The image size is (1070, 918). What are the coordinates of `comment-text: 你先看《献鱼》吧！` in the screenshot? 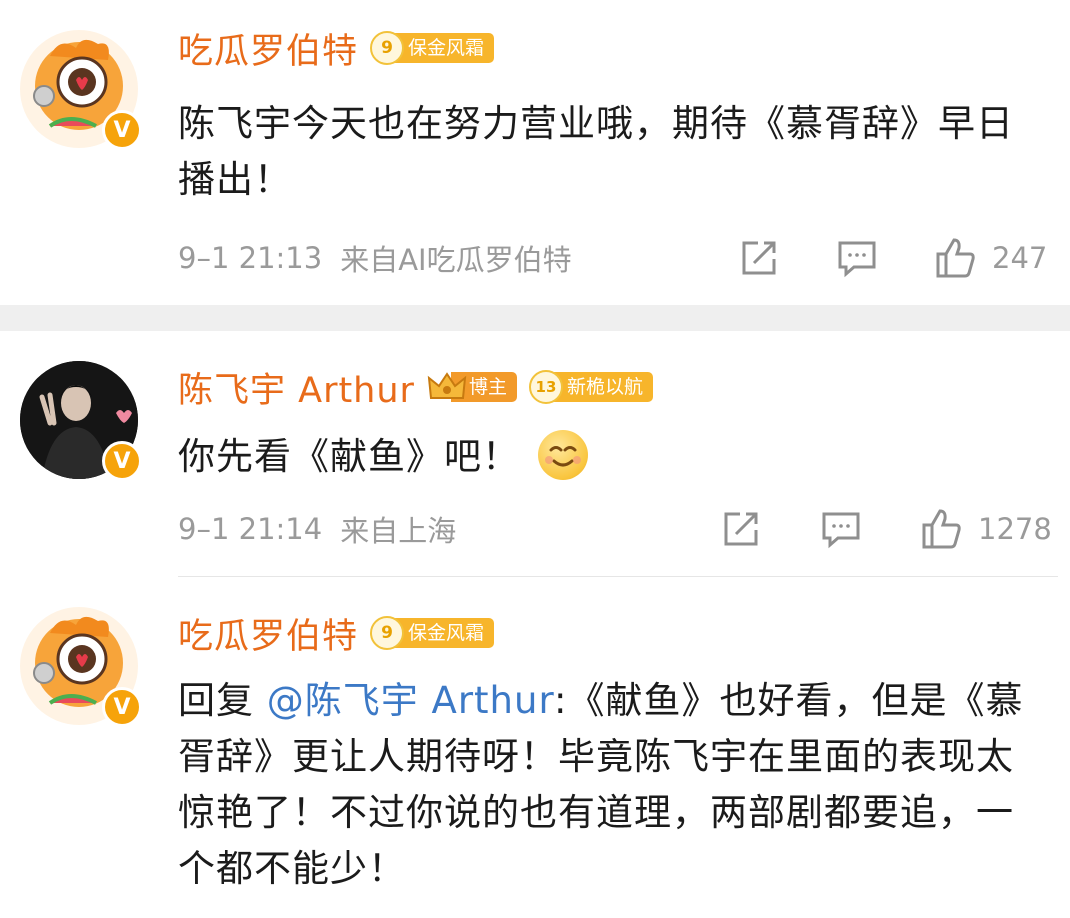 It's located at (603, 457).